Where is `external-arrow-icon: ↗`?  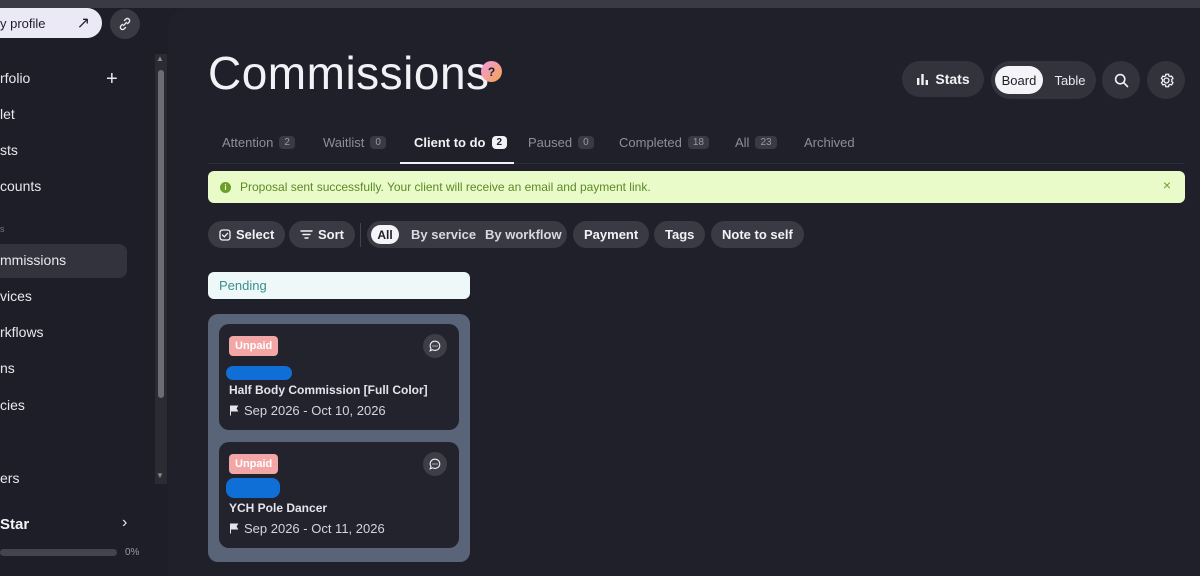 external-arrow-icon: ↗ is located at coordinates (83, 23).